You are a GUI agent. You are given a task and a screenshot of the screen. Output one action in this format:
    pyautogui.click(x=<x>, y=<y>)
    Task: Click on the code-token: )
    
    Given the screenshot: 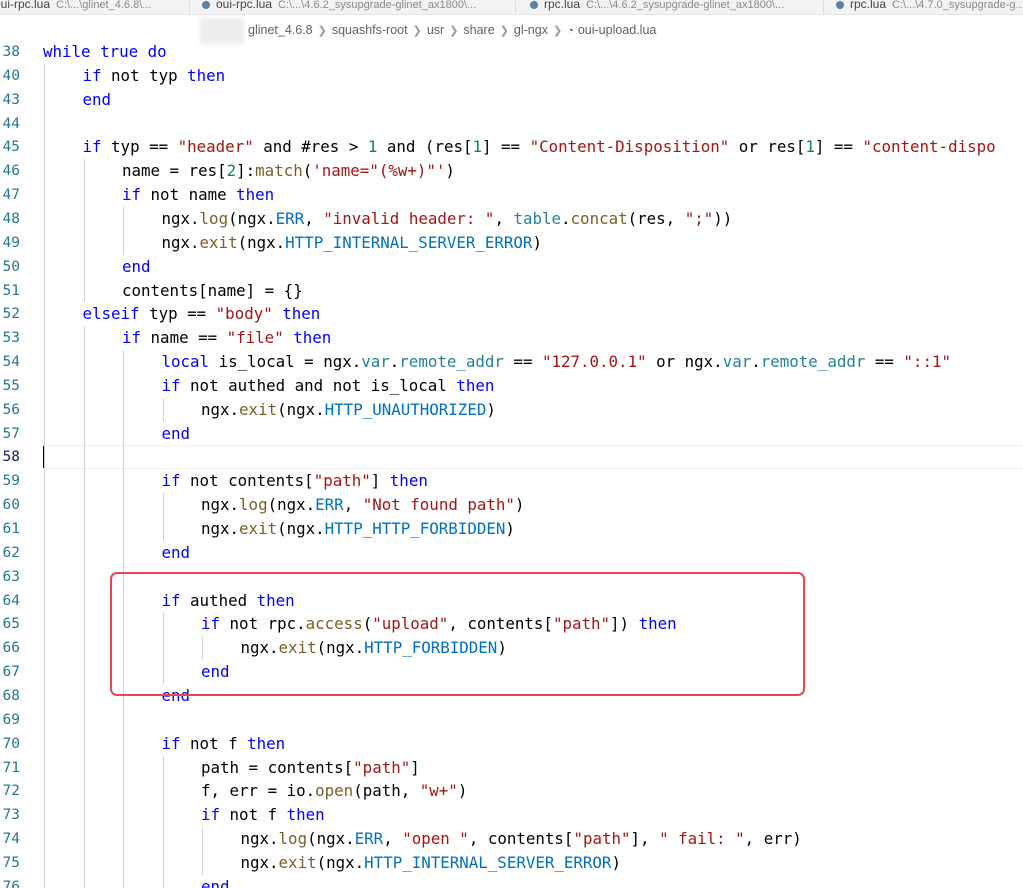 What is the action you would take?
    pyautogui.click(x=510, y=528)
    